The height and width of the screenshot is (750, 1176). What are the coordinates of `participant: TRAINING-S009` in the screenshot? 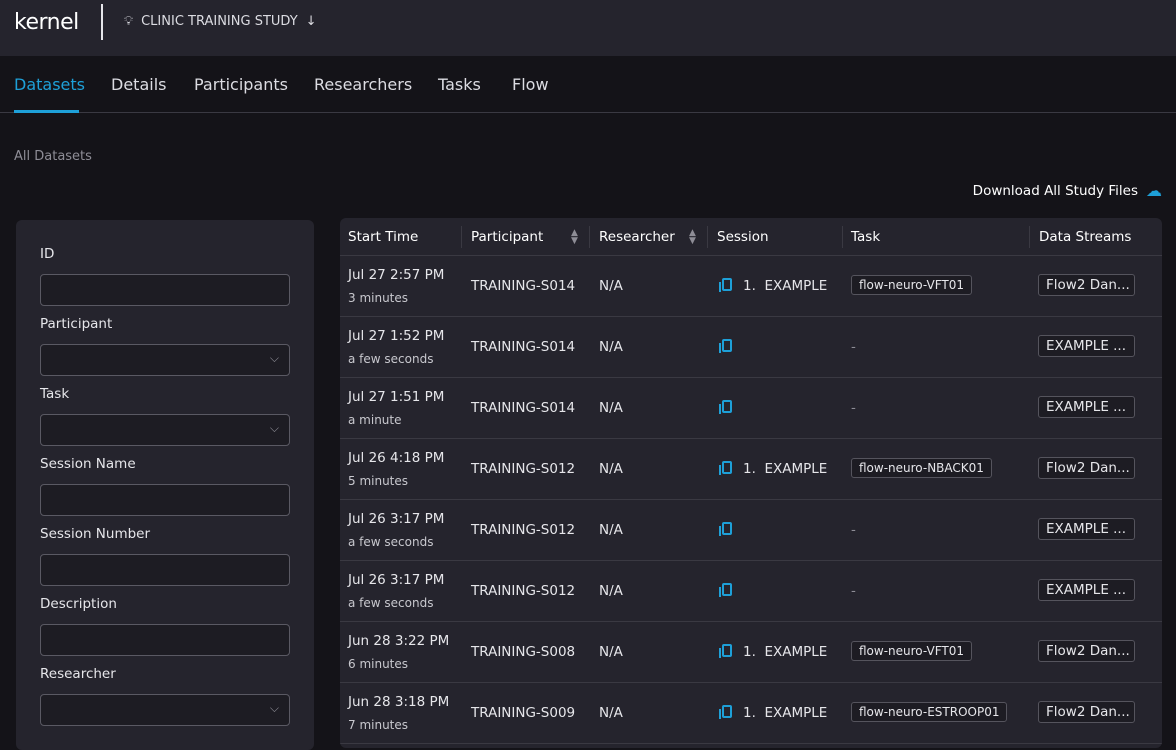 It's located at (523, 713).